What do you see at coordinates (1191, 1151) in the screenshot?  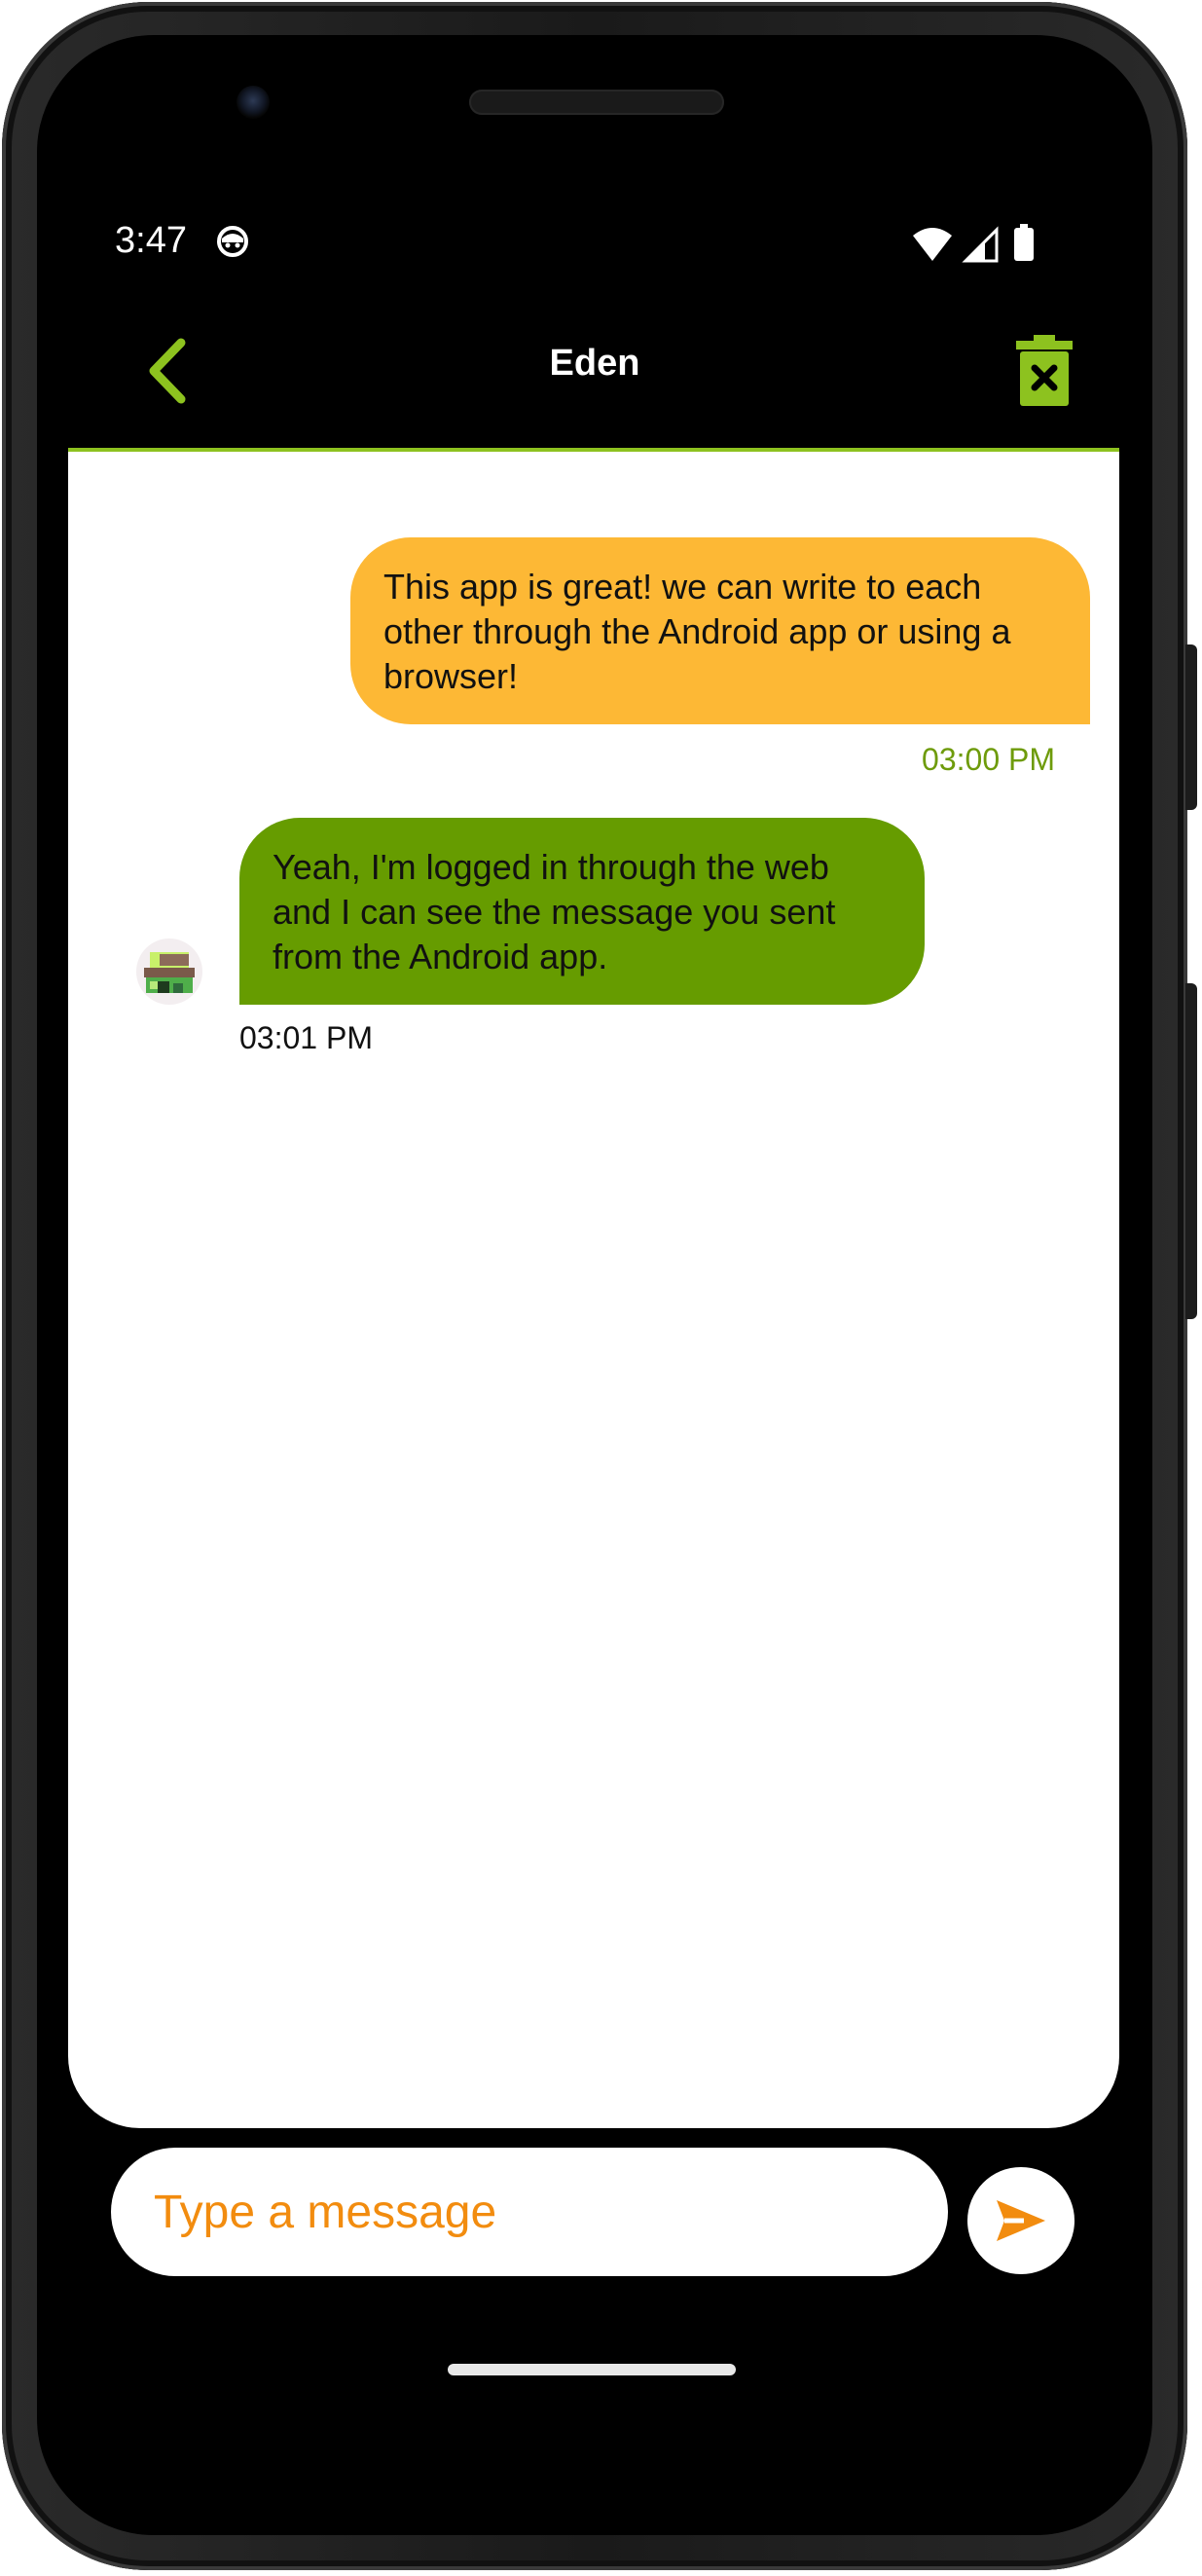 I see `volume-button` at bounding box center [1191, 1151].